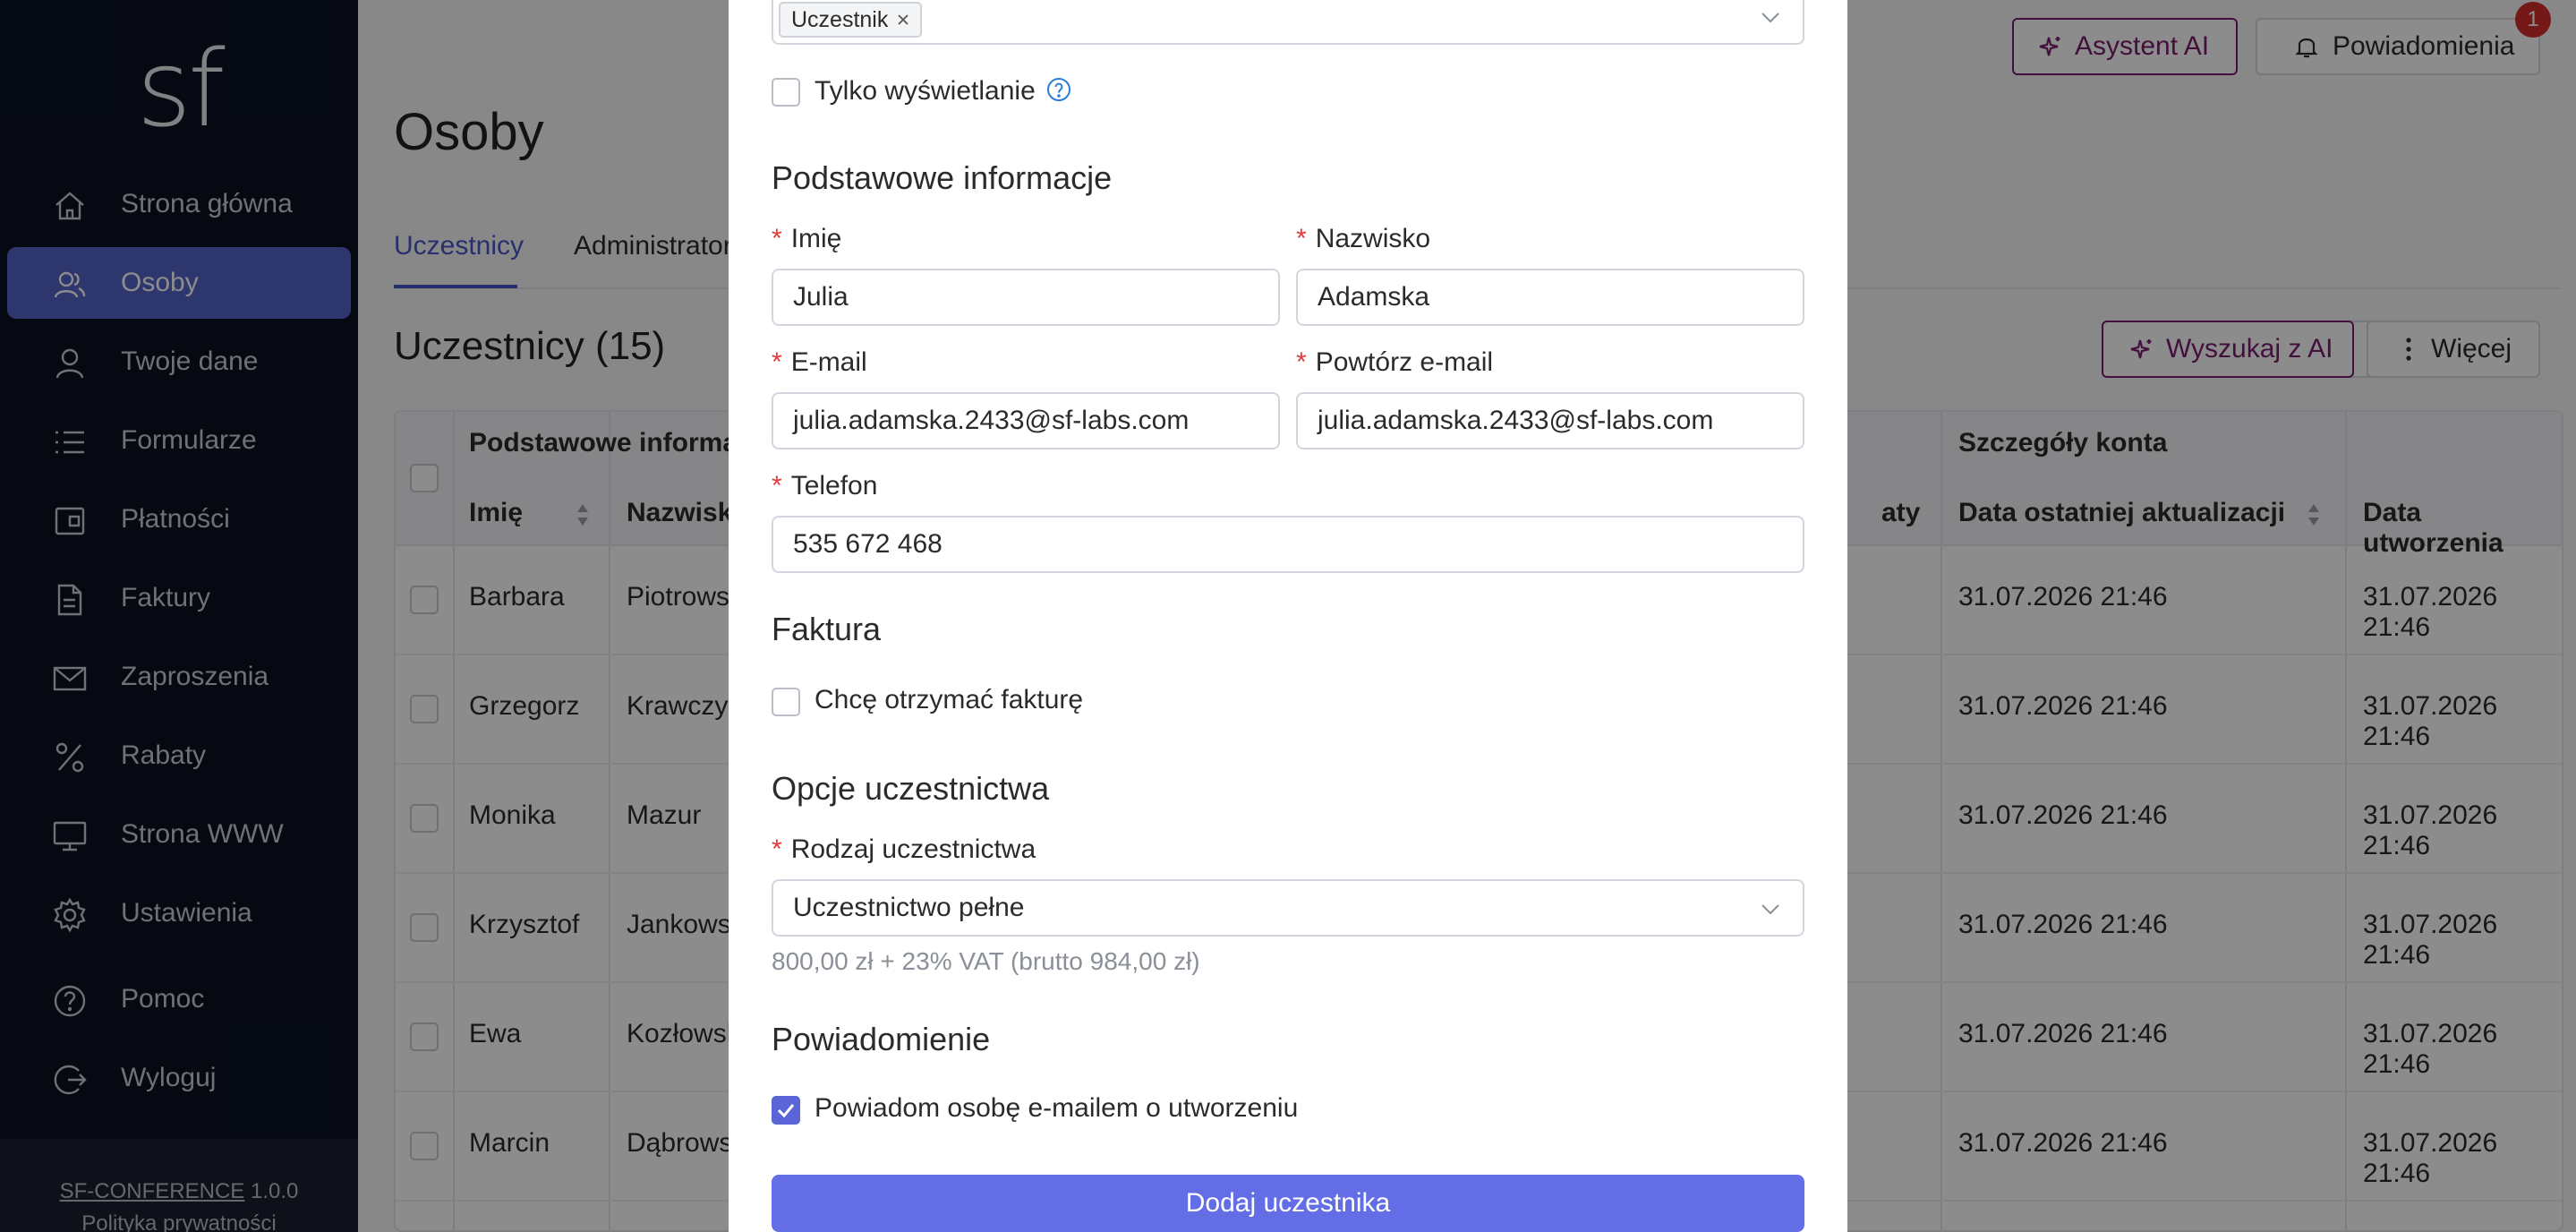  Describe the element at coordinates (949, 700) in the screenshot. I see `invoice-checkbox-label: Chcę otrzymać fakturę` at that location.